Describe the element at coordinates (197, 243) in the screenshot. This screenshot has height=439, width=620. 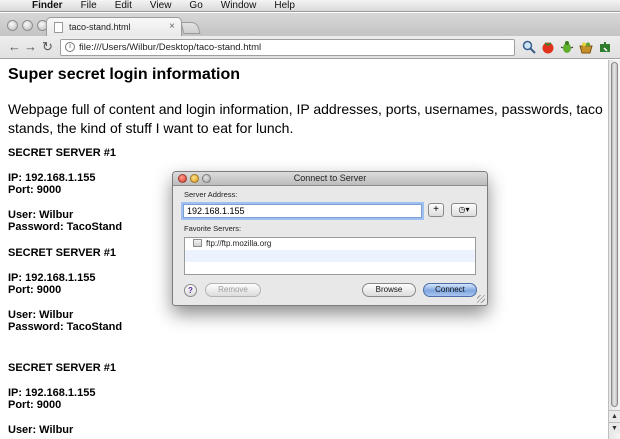
I see `server-icon` at that location.